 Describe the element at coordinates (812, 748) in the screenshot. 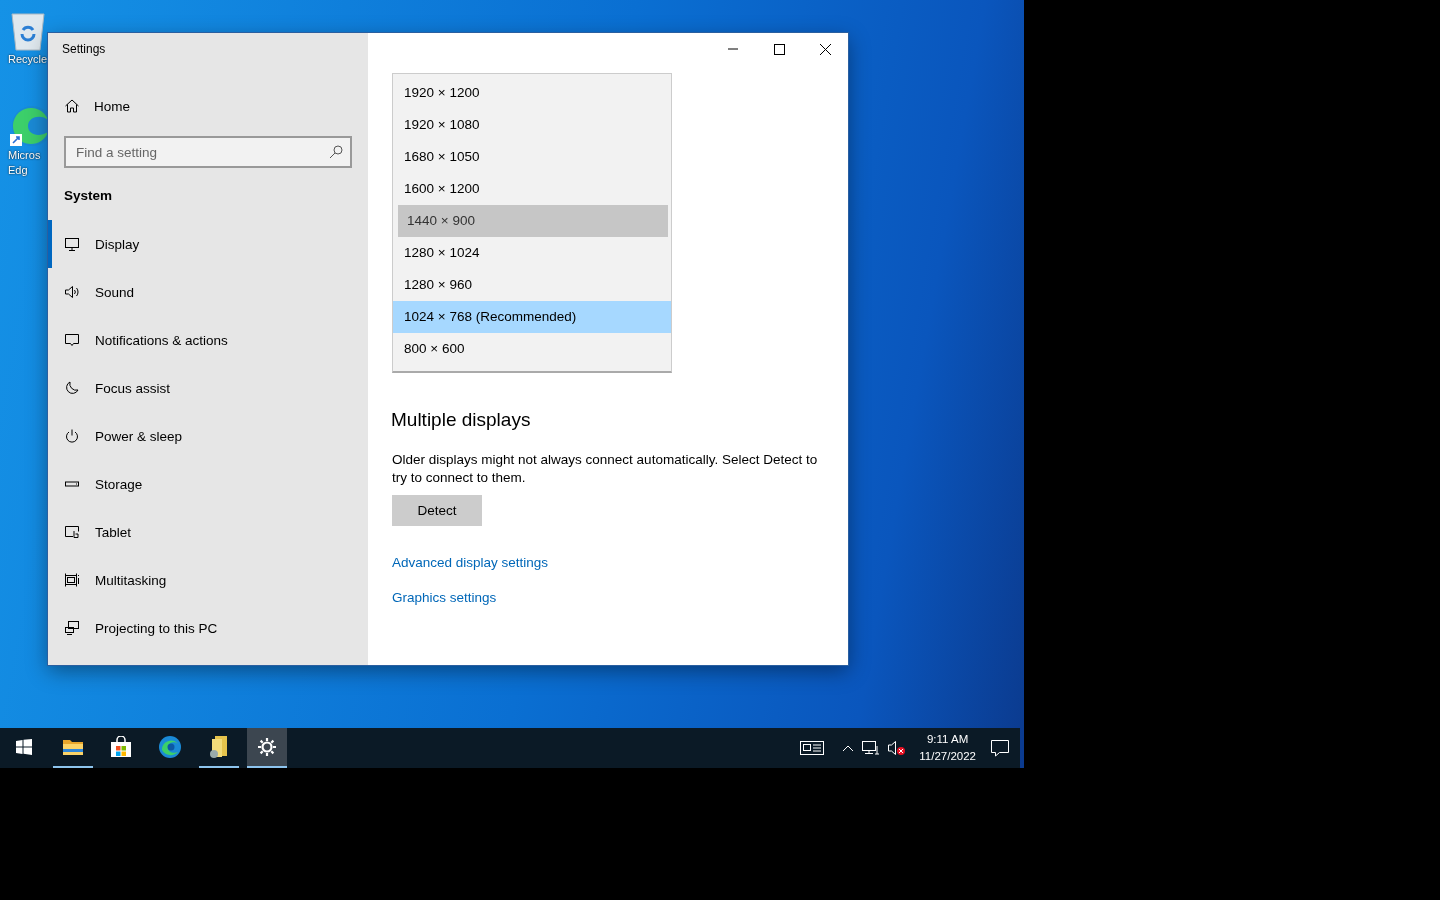

I see `news-icon` at that location.